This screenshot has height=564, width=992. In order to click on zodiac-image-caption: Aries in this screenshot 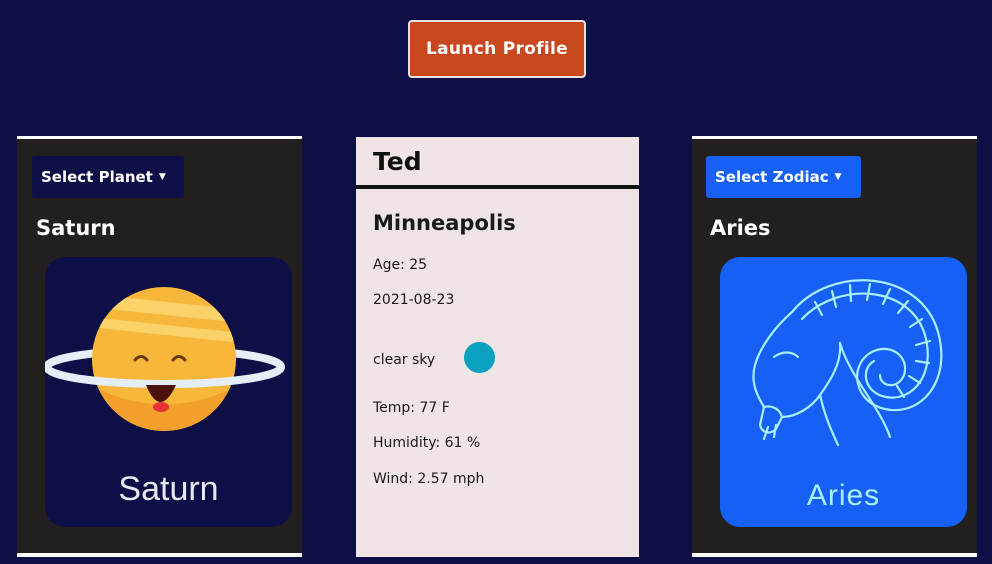, I will do `click(843, 495)`.